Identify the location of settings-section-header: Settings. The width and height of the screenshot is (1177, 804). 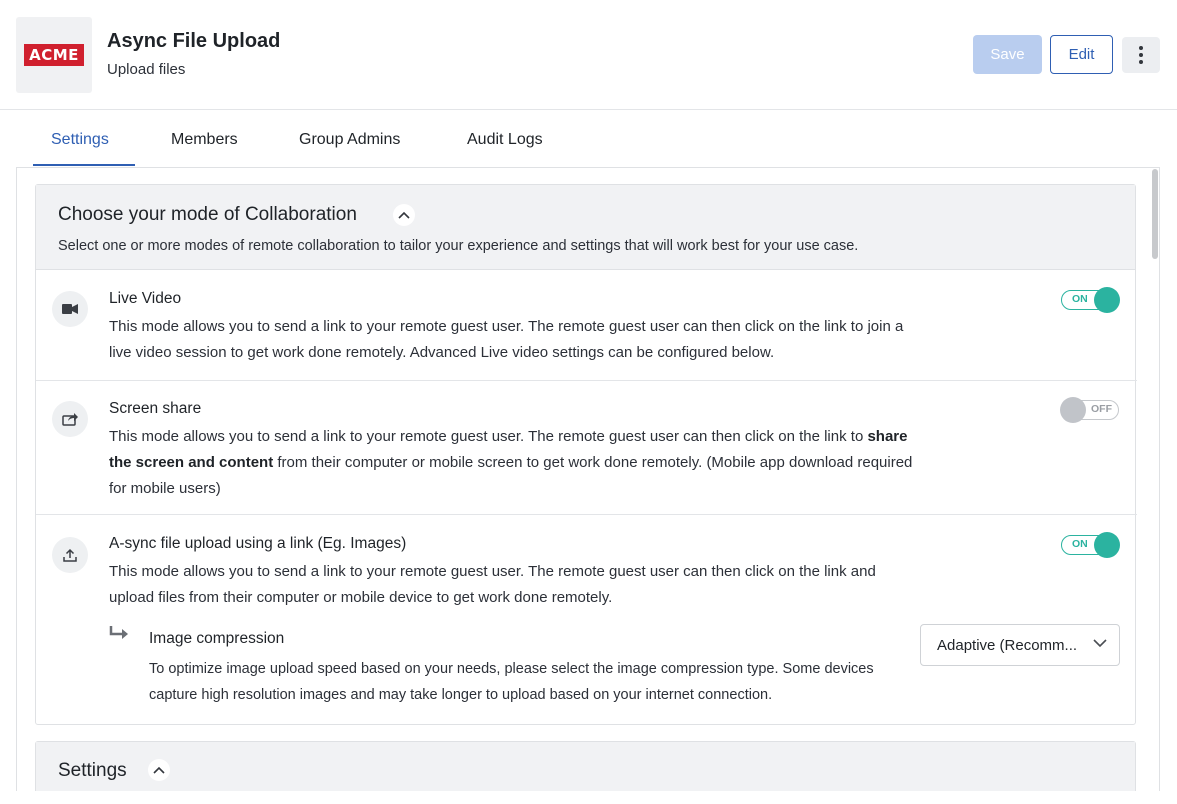
(585, 766).